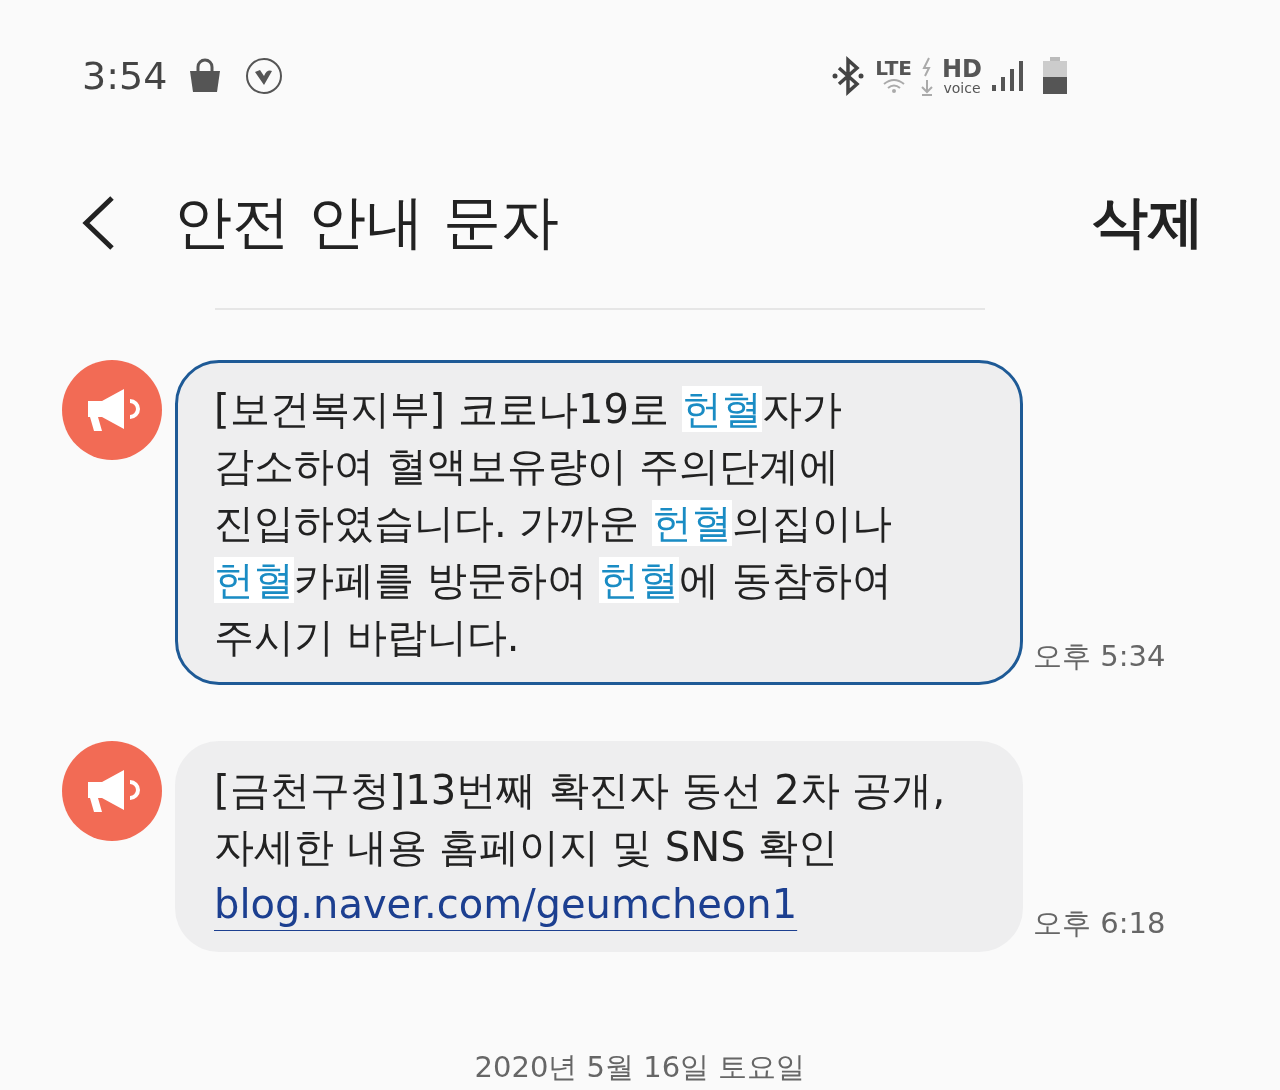  What do you see at coordinates (1007, 76) in the screenshot?
I see `signal-icon` at bounding box center [1007, 76].